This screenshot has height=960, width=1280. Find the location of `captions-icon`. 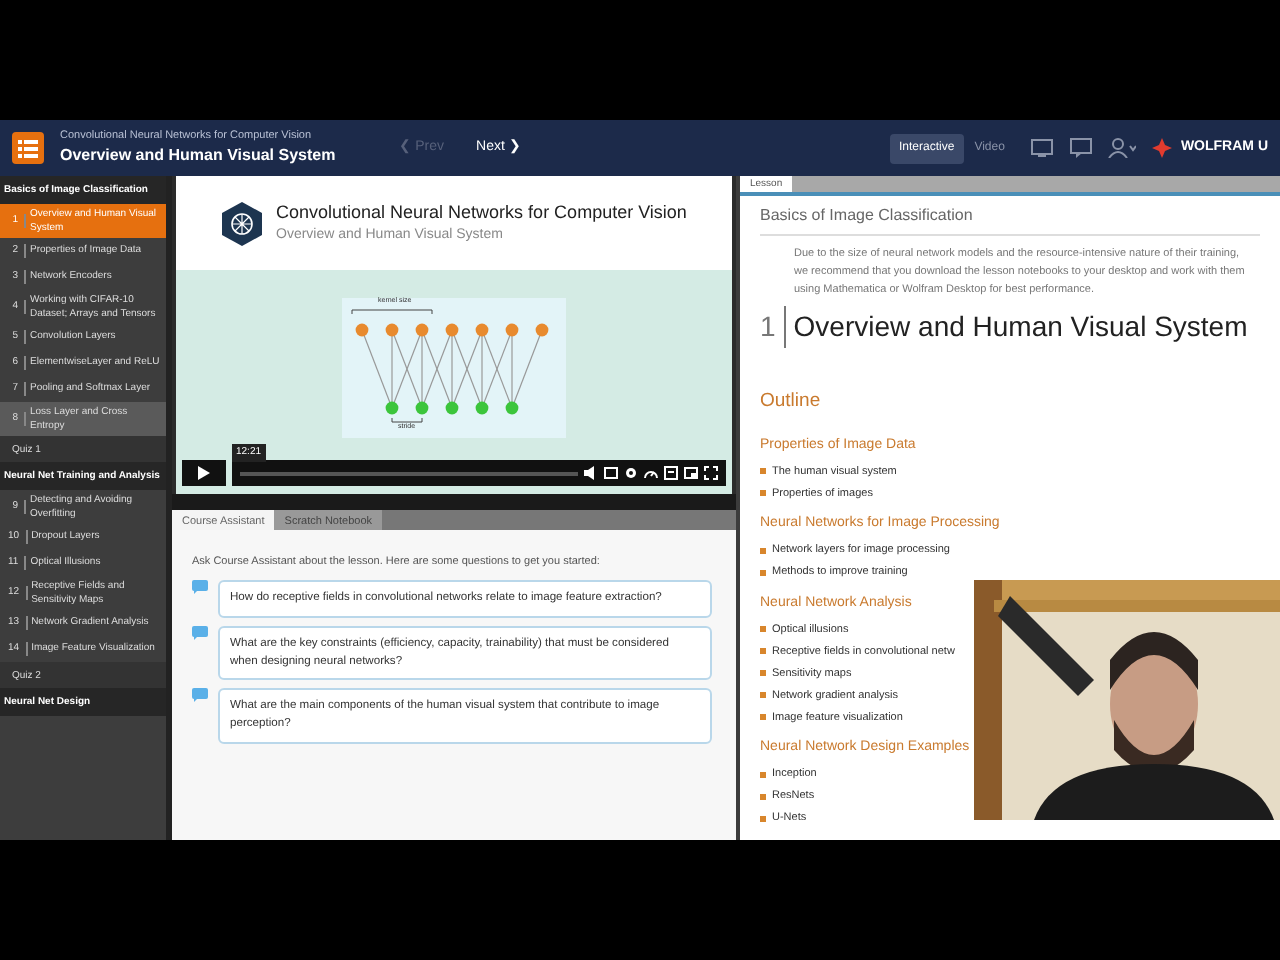

captions-icon is located at coordinates (611, 473).